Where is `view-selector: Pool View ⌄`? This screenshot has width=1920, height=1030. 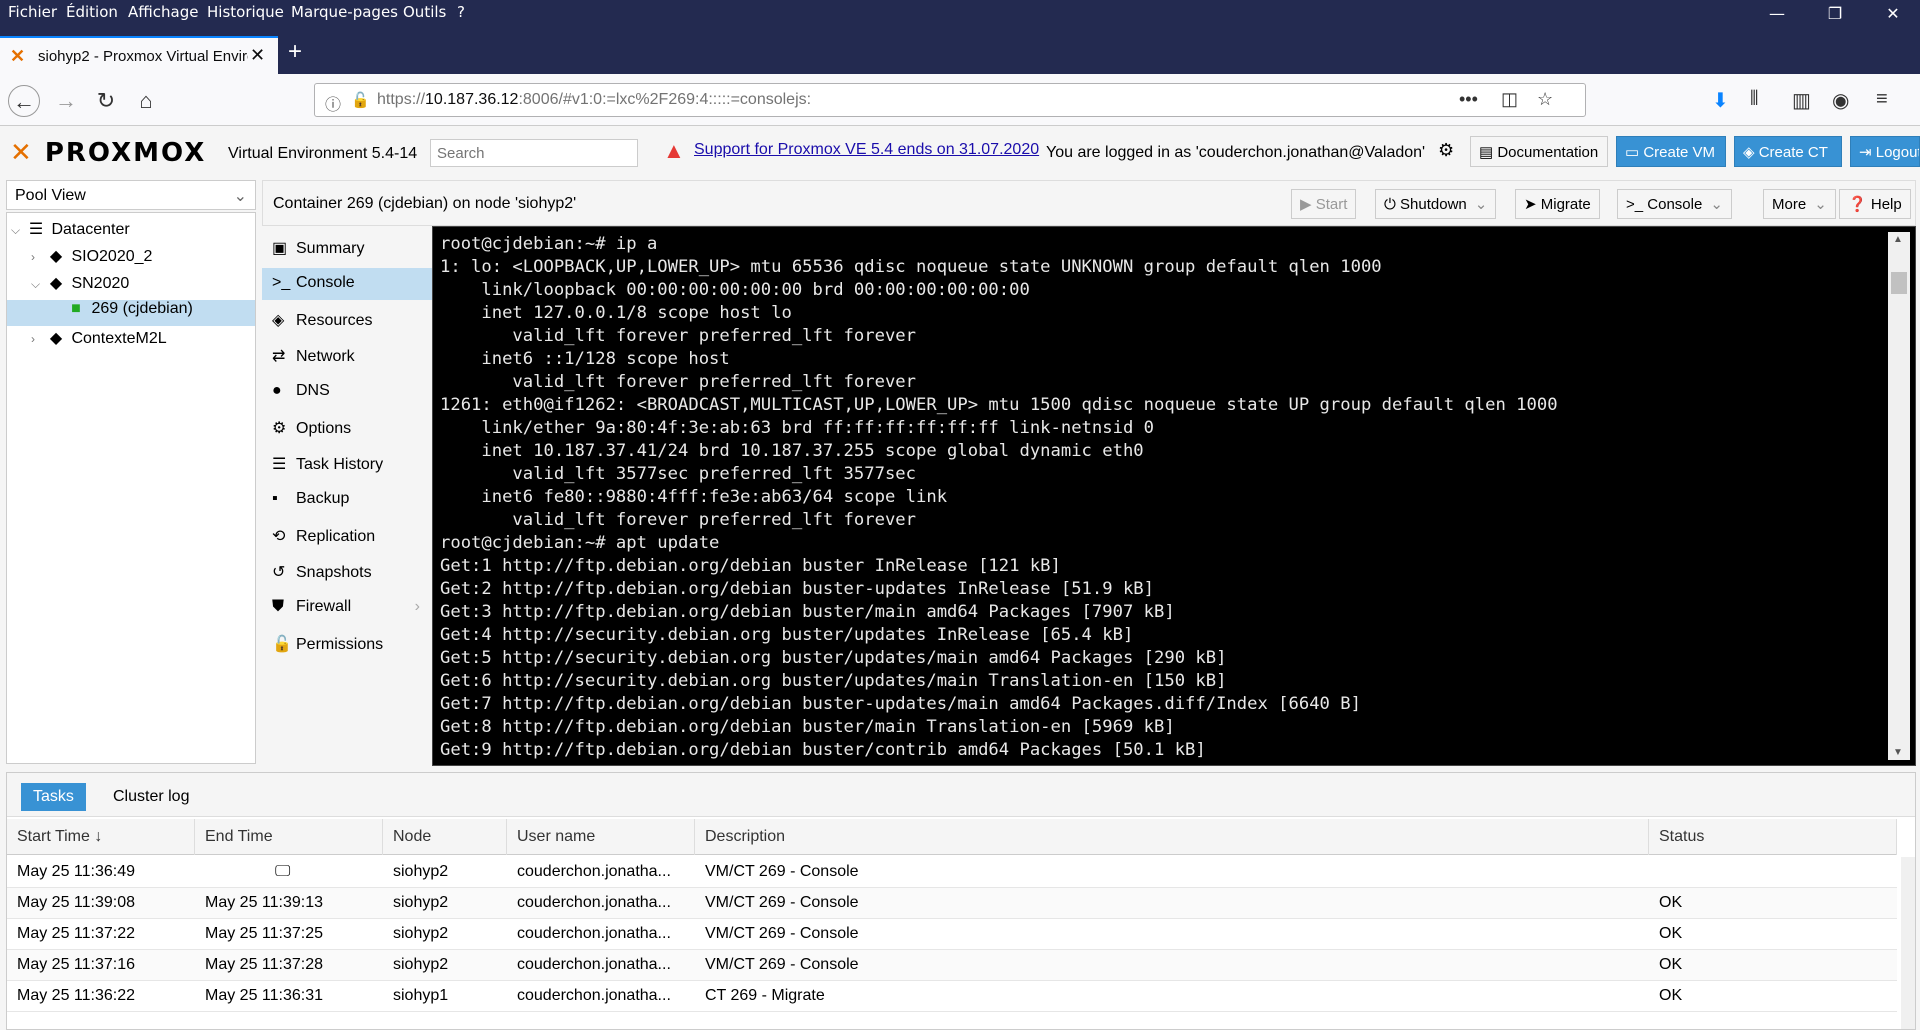 view-selector: Pool View ⌄ is located at coordinates (131, 195).